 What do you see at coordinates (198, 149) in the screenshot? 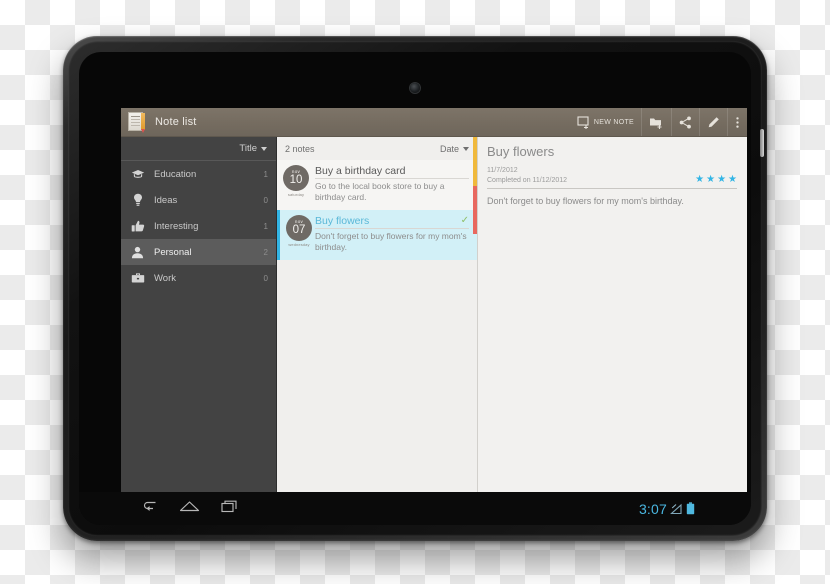
I see `sidebar-sort-control: Title` at bounding box center [198, 149].